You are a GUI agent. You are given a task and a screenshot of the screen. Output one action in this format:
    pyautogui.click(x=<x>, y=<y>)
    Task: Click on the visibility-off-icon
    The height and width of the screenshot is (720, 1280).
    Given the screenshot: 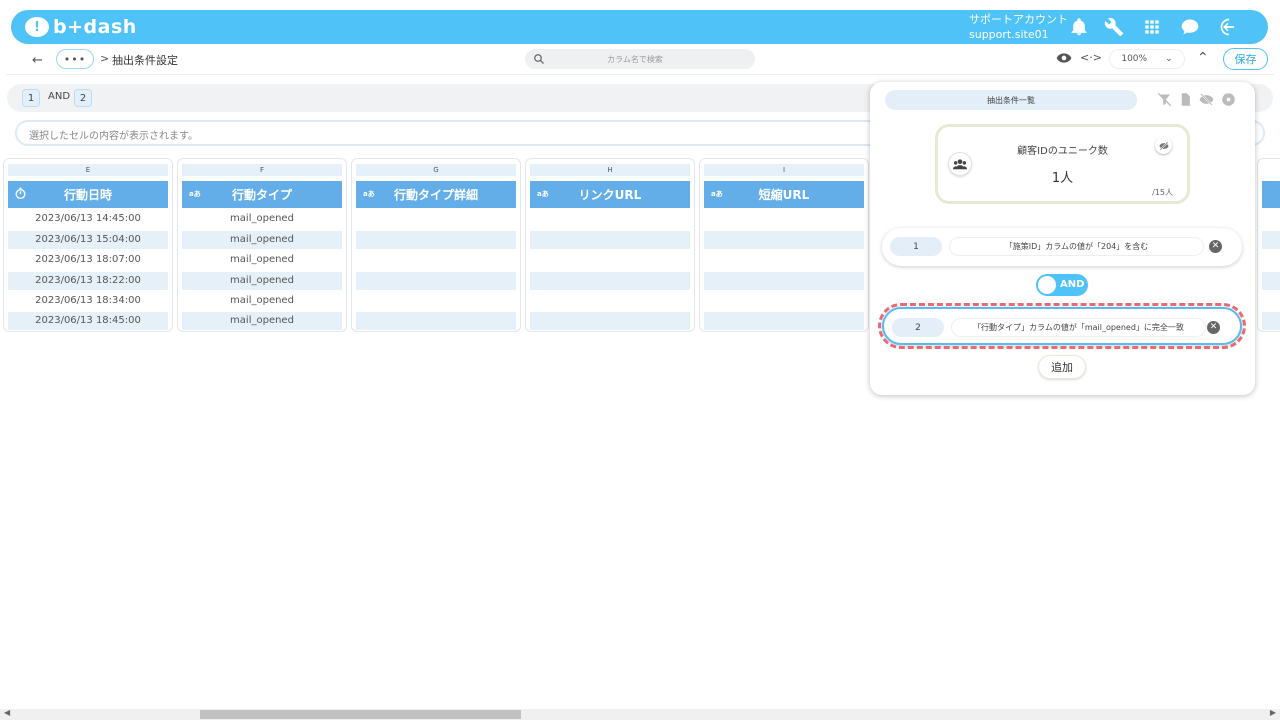 What is the action you would take?
    pyautogui.click(x=1206, y=99)
    